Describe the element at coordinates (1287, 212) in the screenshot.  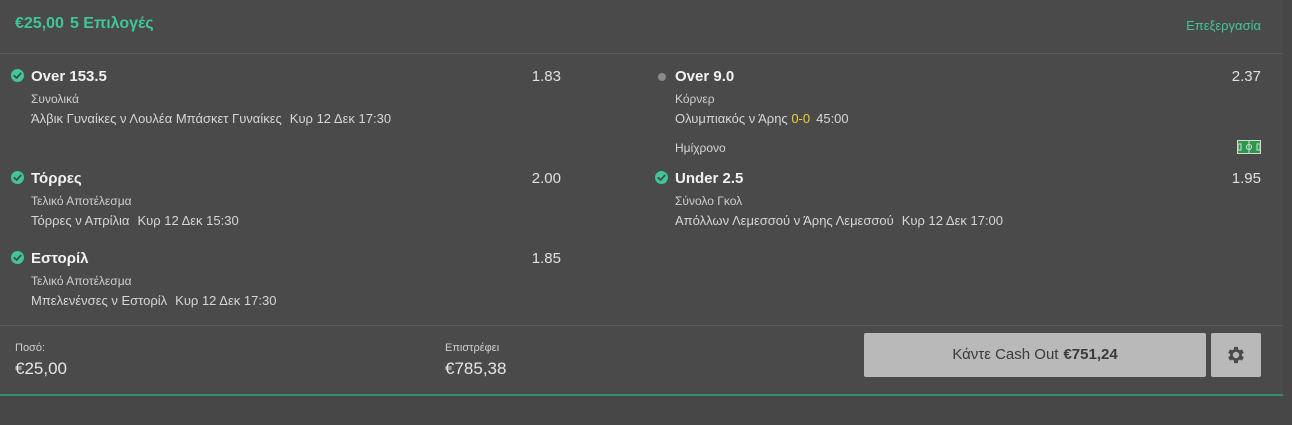
I see `page-edge` at that location.